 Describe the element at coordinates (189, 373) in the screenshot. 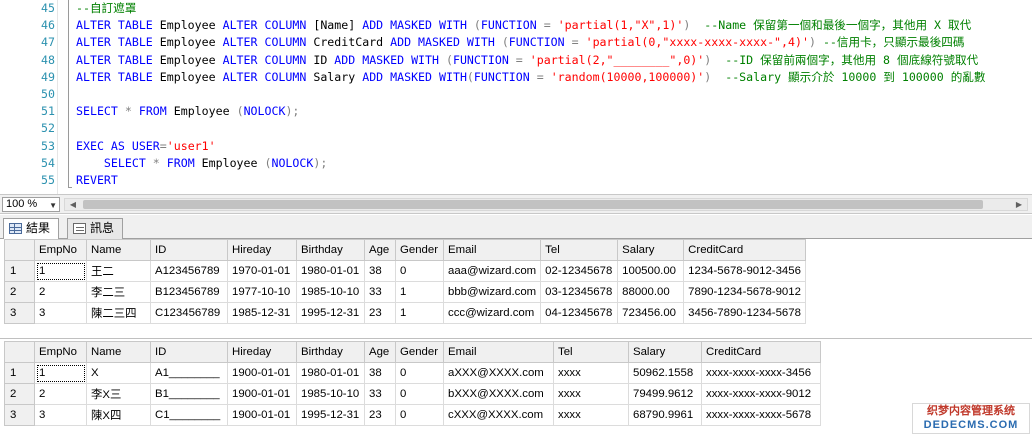

I see `table-cell: A1________` at that location.